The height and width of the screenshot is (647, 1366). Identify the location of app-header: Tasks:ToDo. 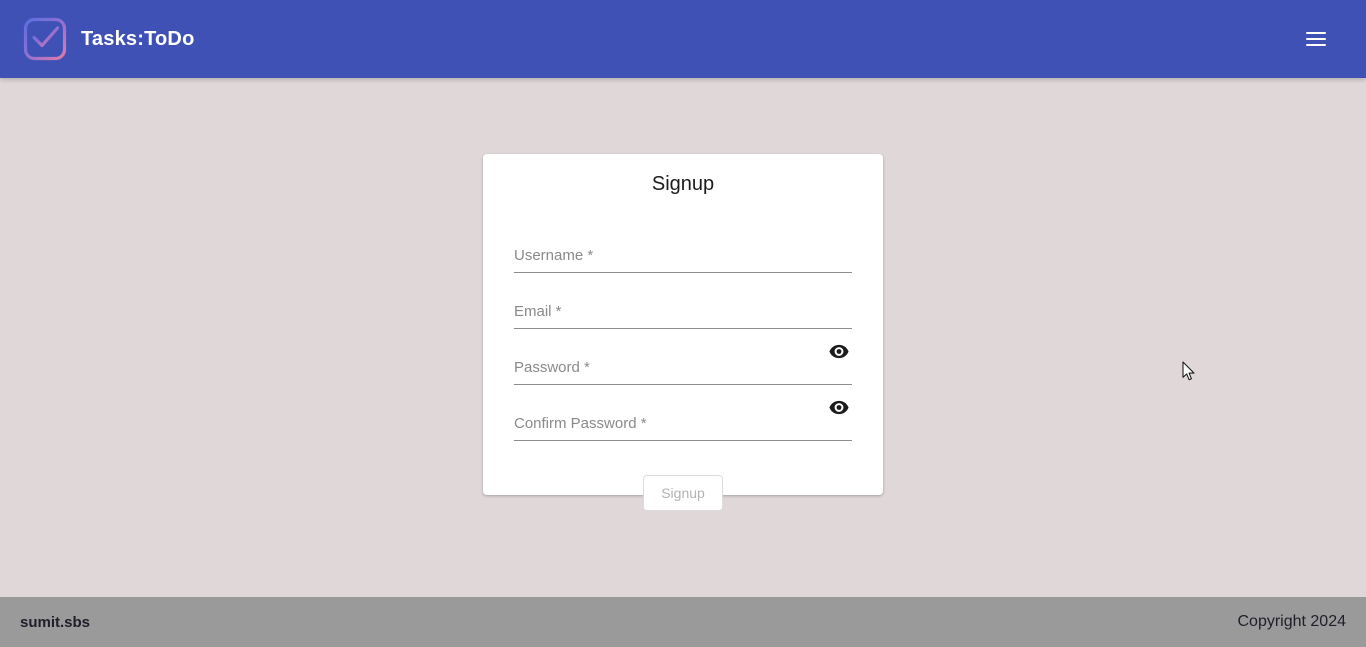
(683, 39).